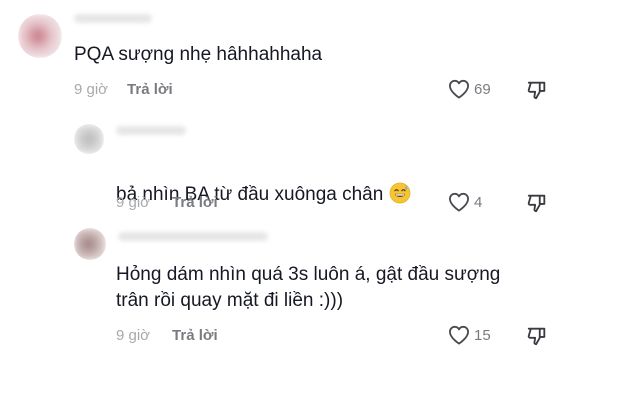  Describe the element at coordinates (478, 202) in the screenshot. I see `like-count: 4` at that location.